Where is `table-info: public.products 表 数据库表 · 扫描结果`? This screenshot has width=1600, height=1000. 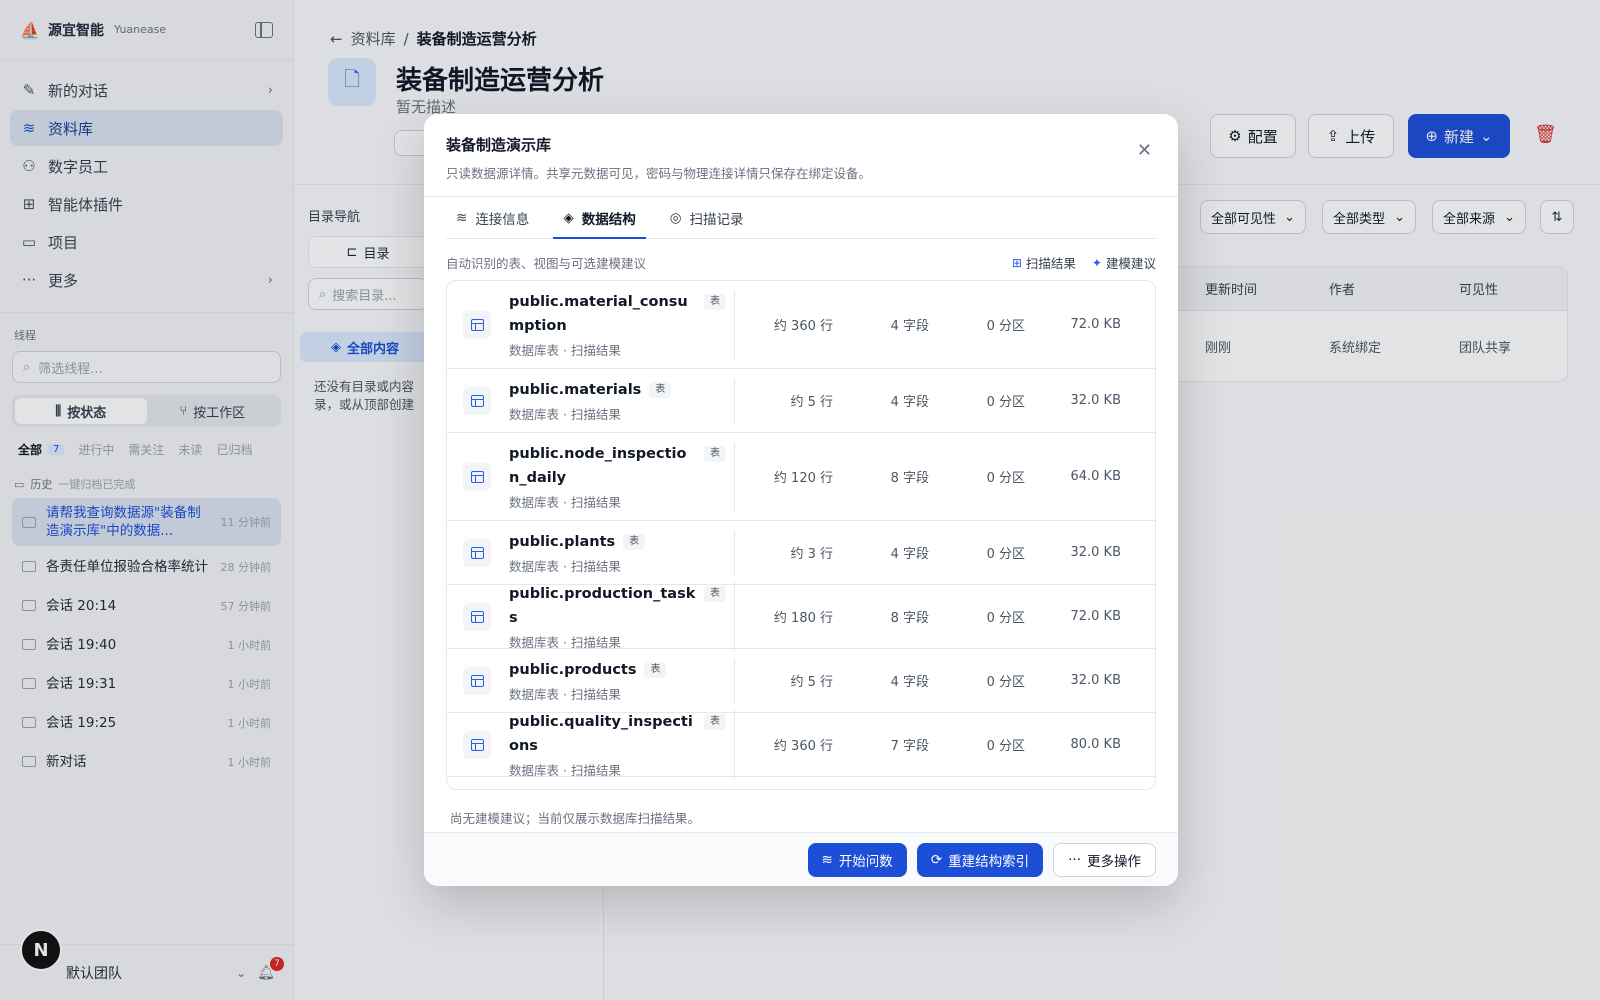 table-info: public.products 表 数据库表 · 扫描结果 is located at coordinates (622, 680).